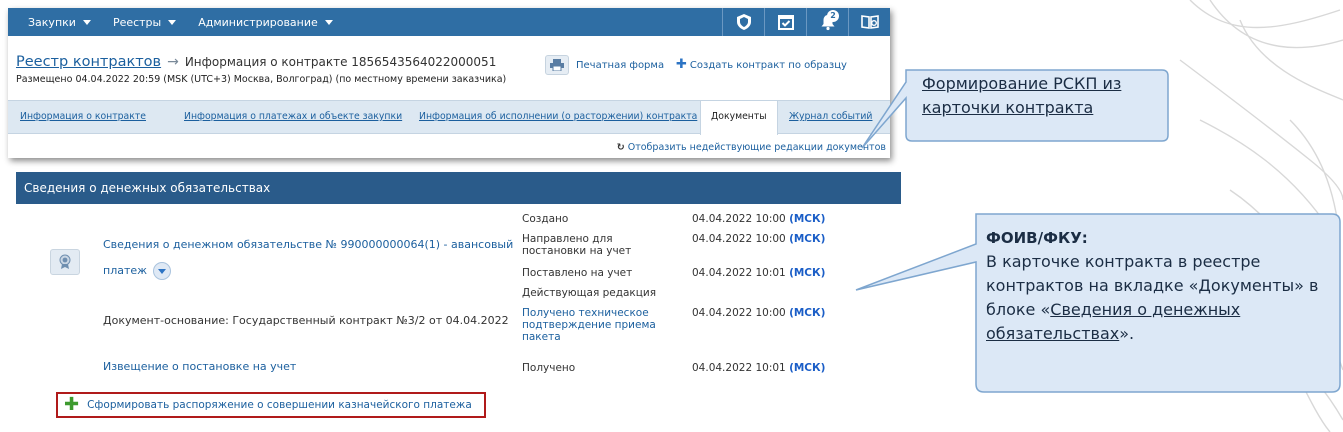 This screenshot has width=1343, height=432. I want to click on callout-rskp: Формирование РСКП из карточки контракта, so click(1022, 95).